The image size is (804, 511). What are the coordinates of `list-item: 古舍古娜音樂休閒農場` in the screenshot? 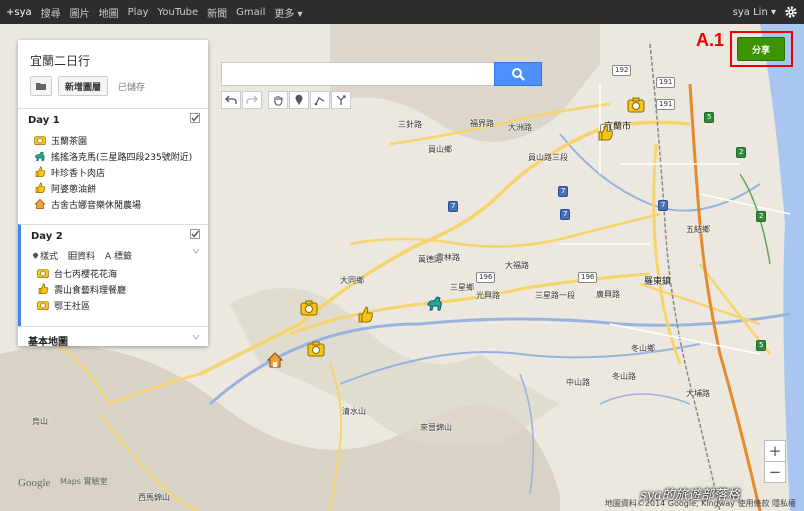 It's located at (113, 204).